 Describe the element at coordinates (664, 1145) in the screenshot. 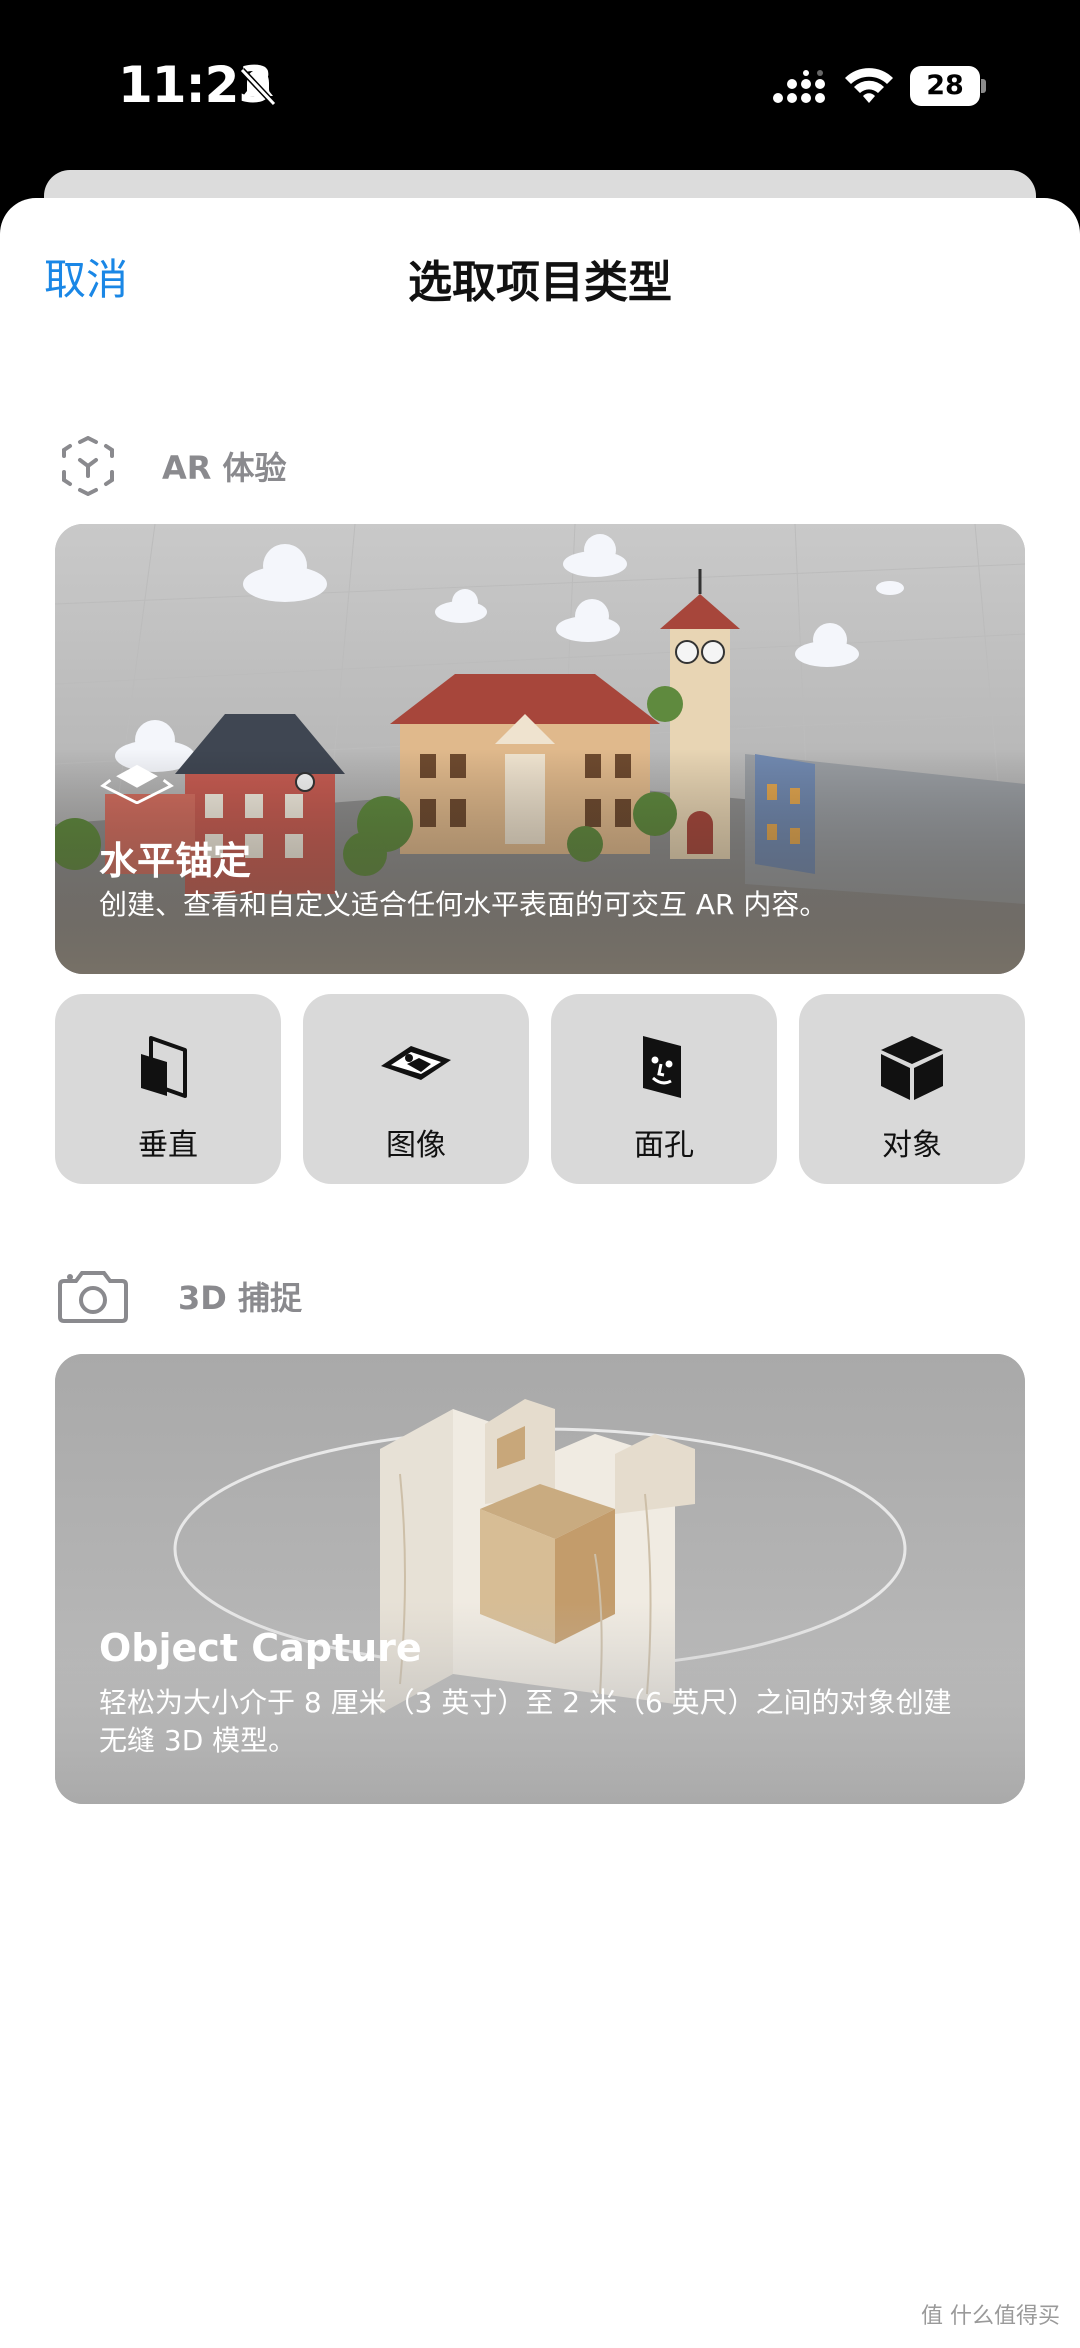

I see `face-option-label: 面孔` at that location.